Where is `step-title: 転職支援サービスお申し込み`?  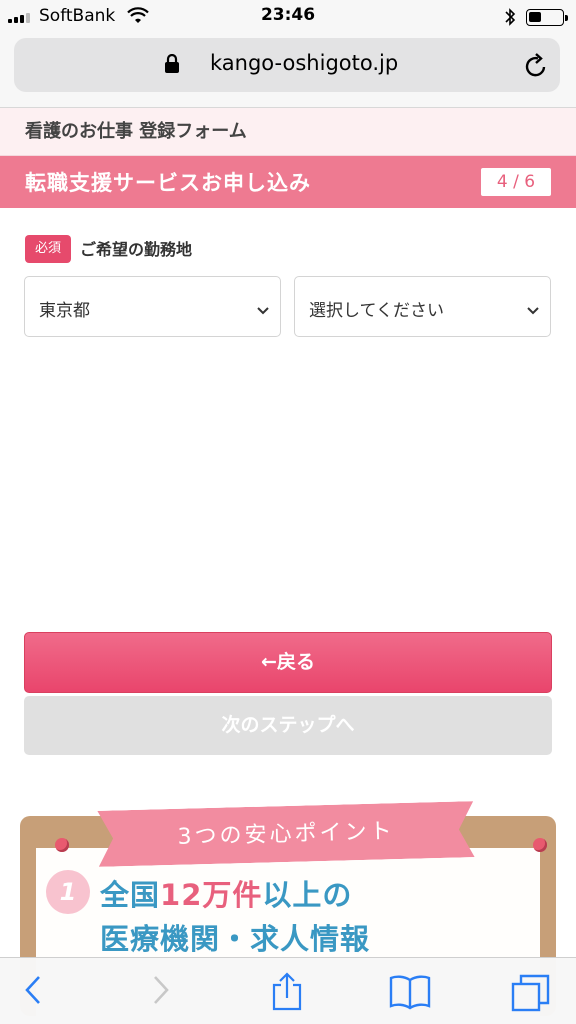
step-title: 転職支援サービスお申し込み is located at coordinates (168, 183).